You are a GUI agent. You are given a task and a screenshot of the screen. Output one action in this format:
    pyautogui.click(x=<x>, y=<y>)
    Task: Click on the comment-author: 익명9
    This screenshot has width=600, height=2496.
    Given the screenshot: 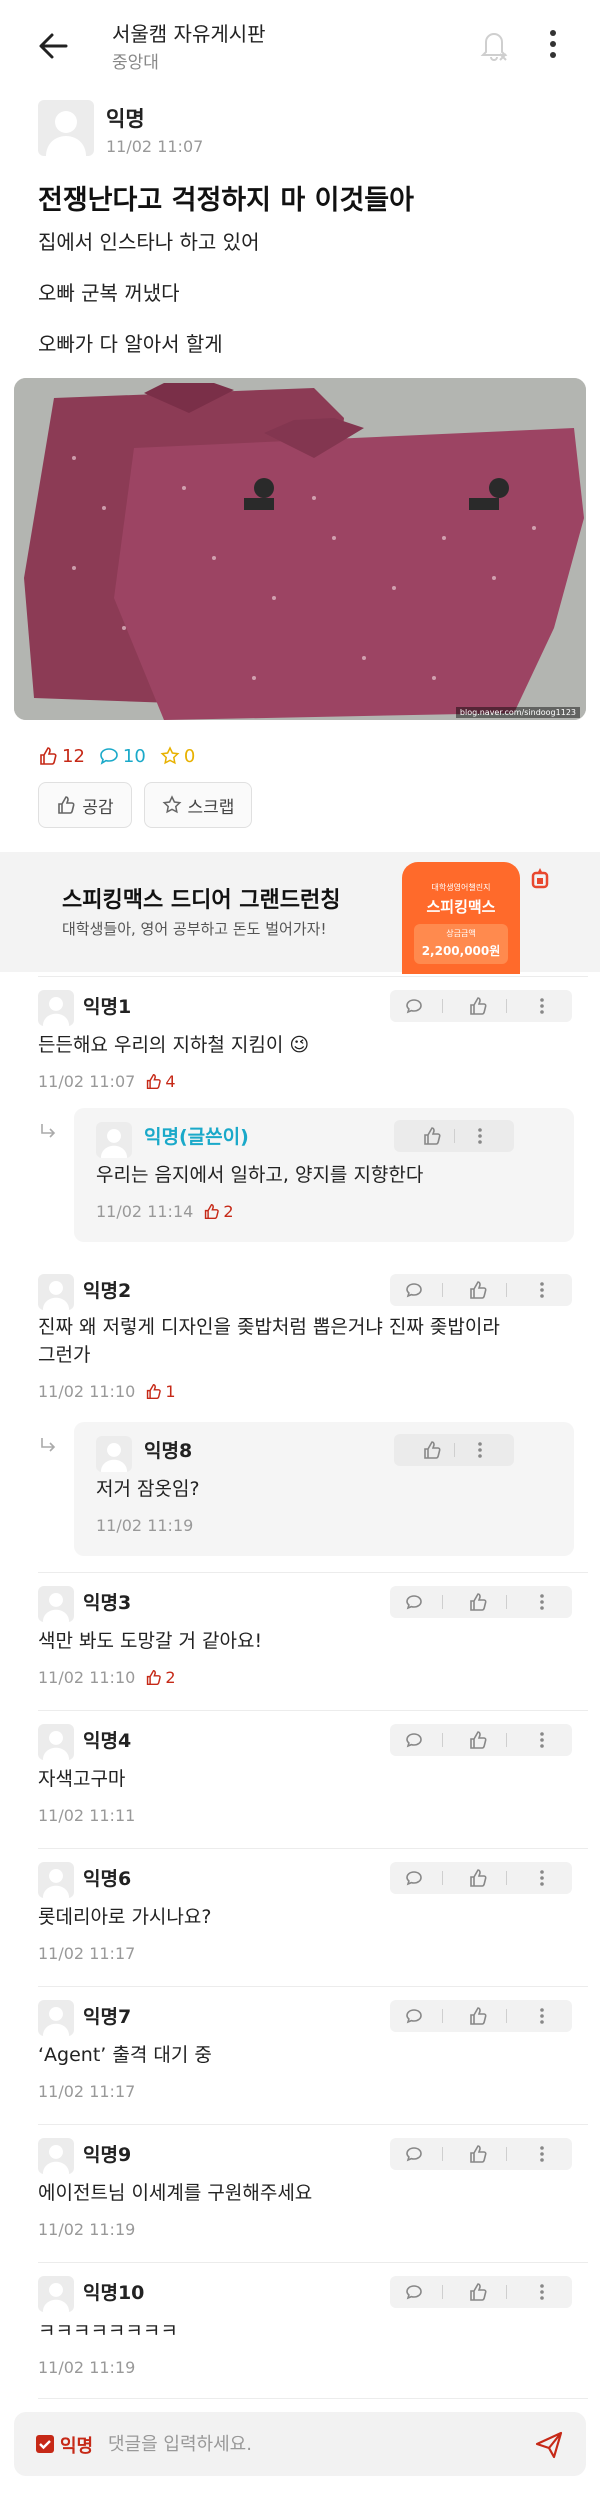 What is the action you would take?
    pyautogui.click(x=107, y=2155)
    